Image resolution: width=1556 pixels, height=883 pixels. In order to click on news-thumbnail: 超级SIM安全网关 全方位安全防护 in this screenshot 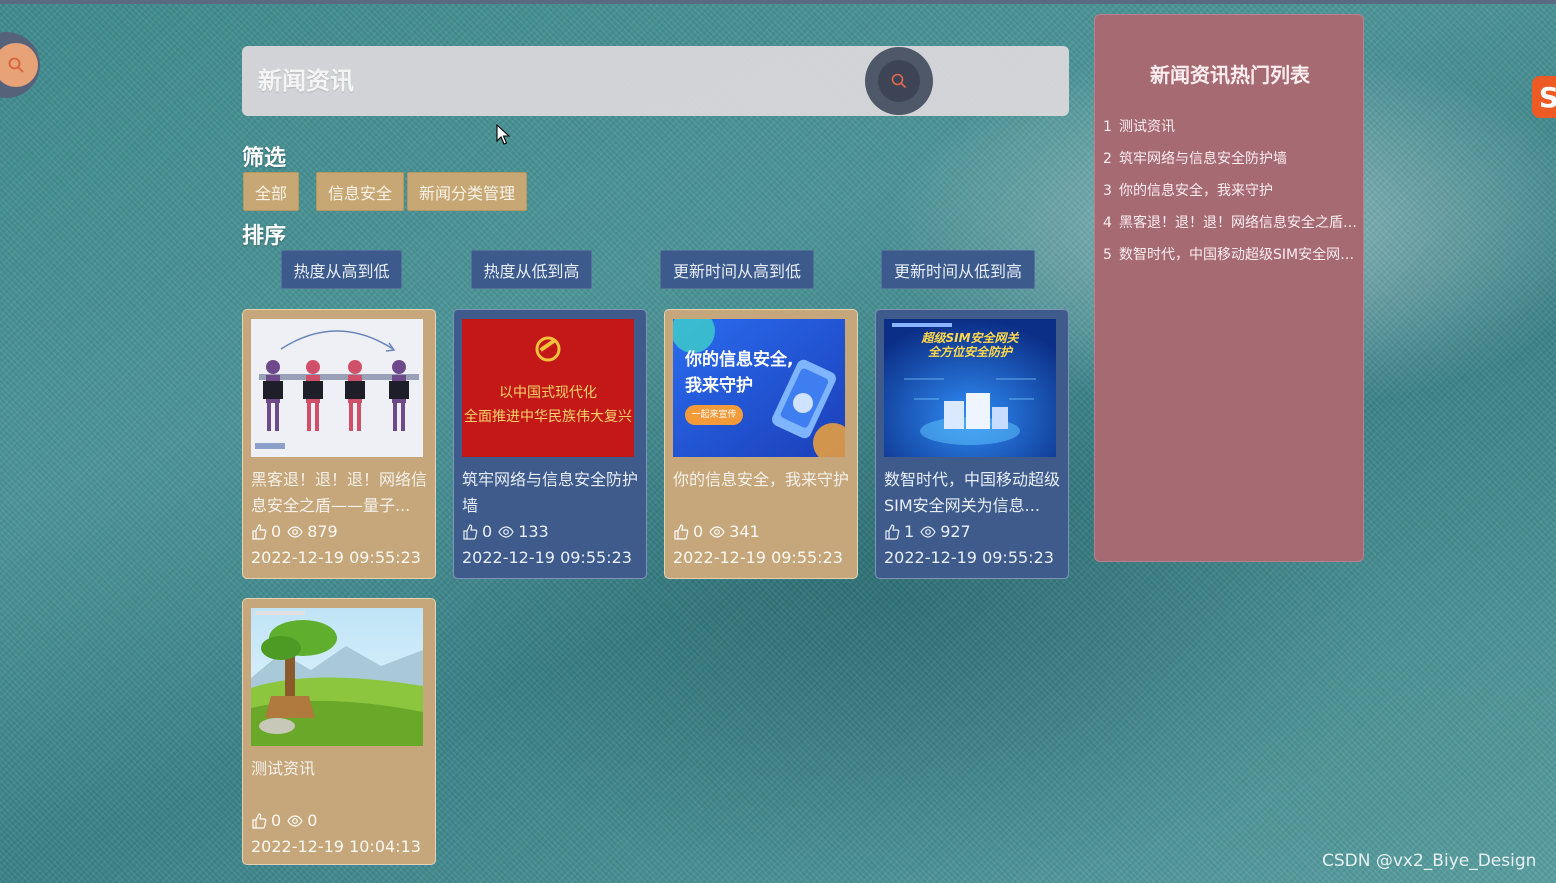, I will do `click(970, 388)`.